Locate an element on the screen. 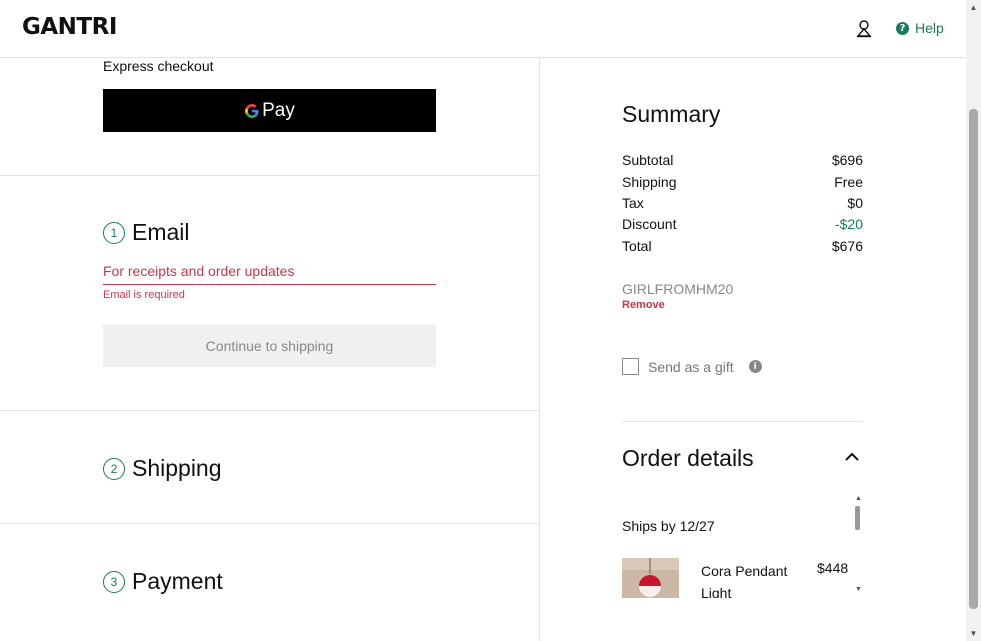  page-scroll-thumb is located at coordinates (973, 359).